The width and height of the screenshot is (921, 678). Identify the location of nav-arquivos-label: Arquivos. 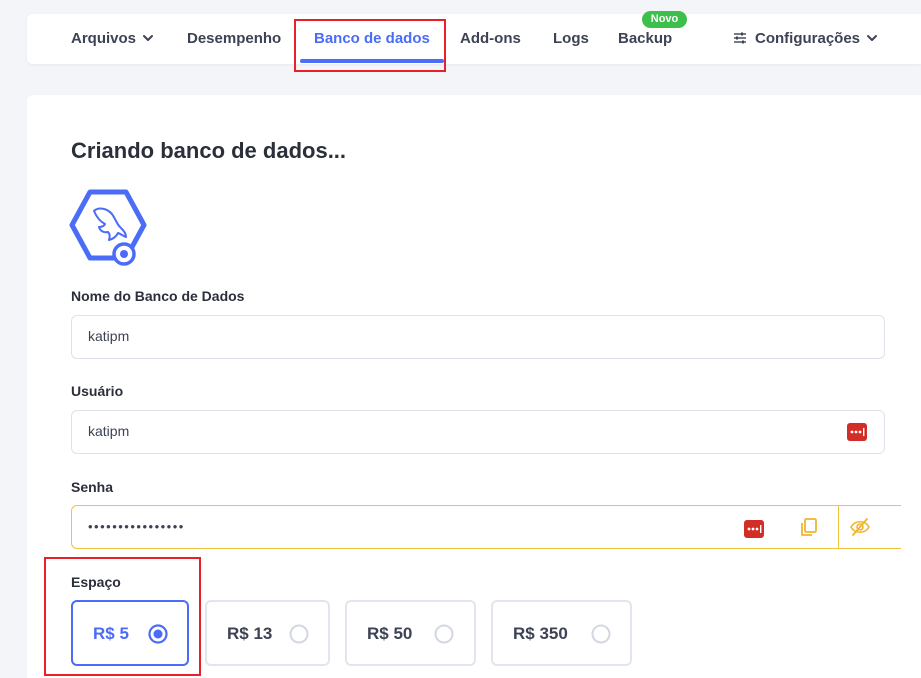
(104, 38).